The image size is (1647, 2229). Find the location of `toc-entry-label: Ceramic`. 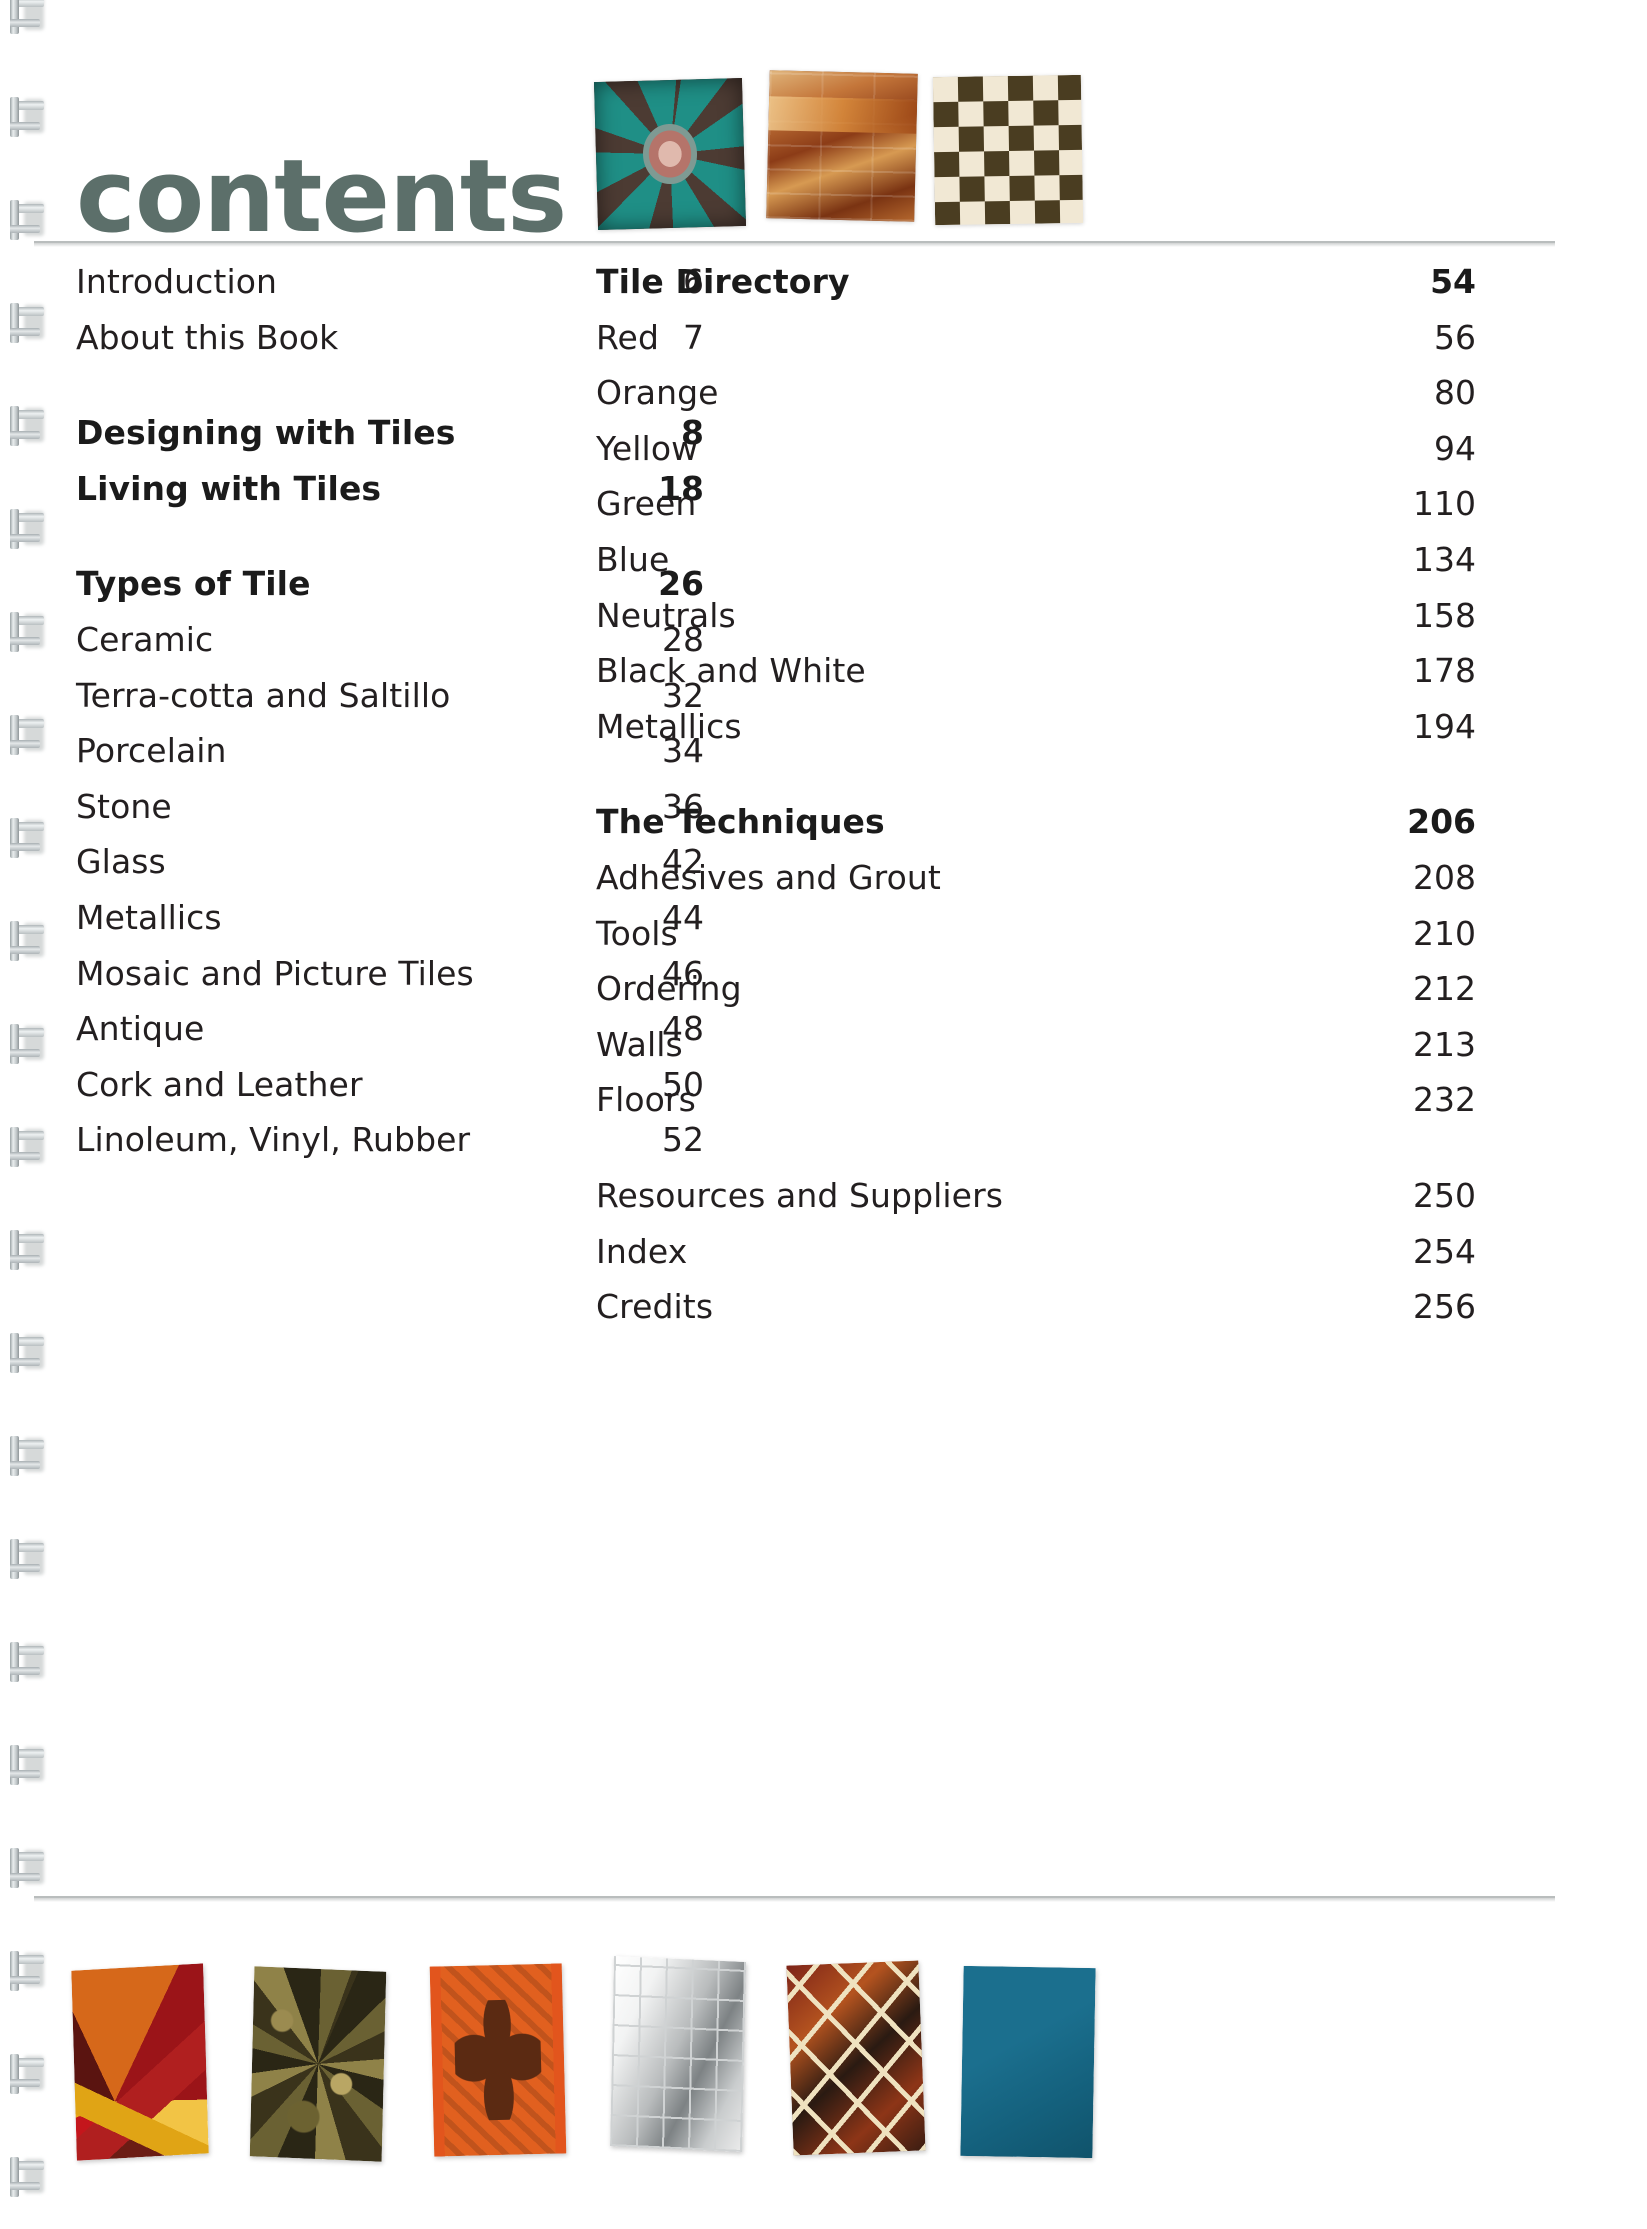

toc-entry-label: Ceramic is located at coordinates (145, 639).